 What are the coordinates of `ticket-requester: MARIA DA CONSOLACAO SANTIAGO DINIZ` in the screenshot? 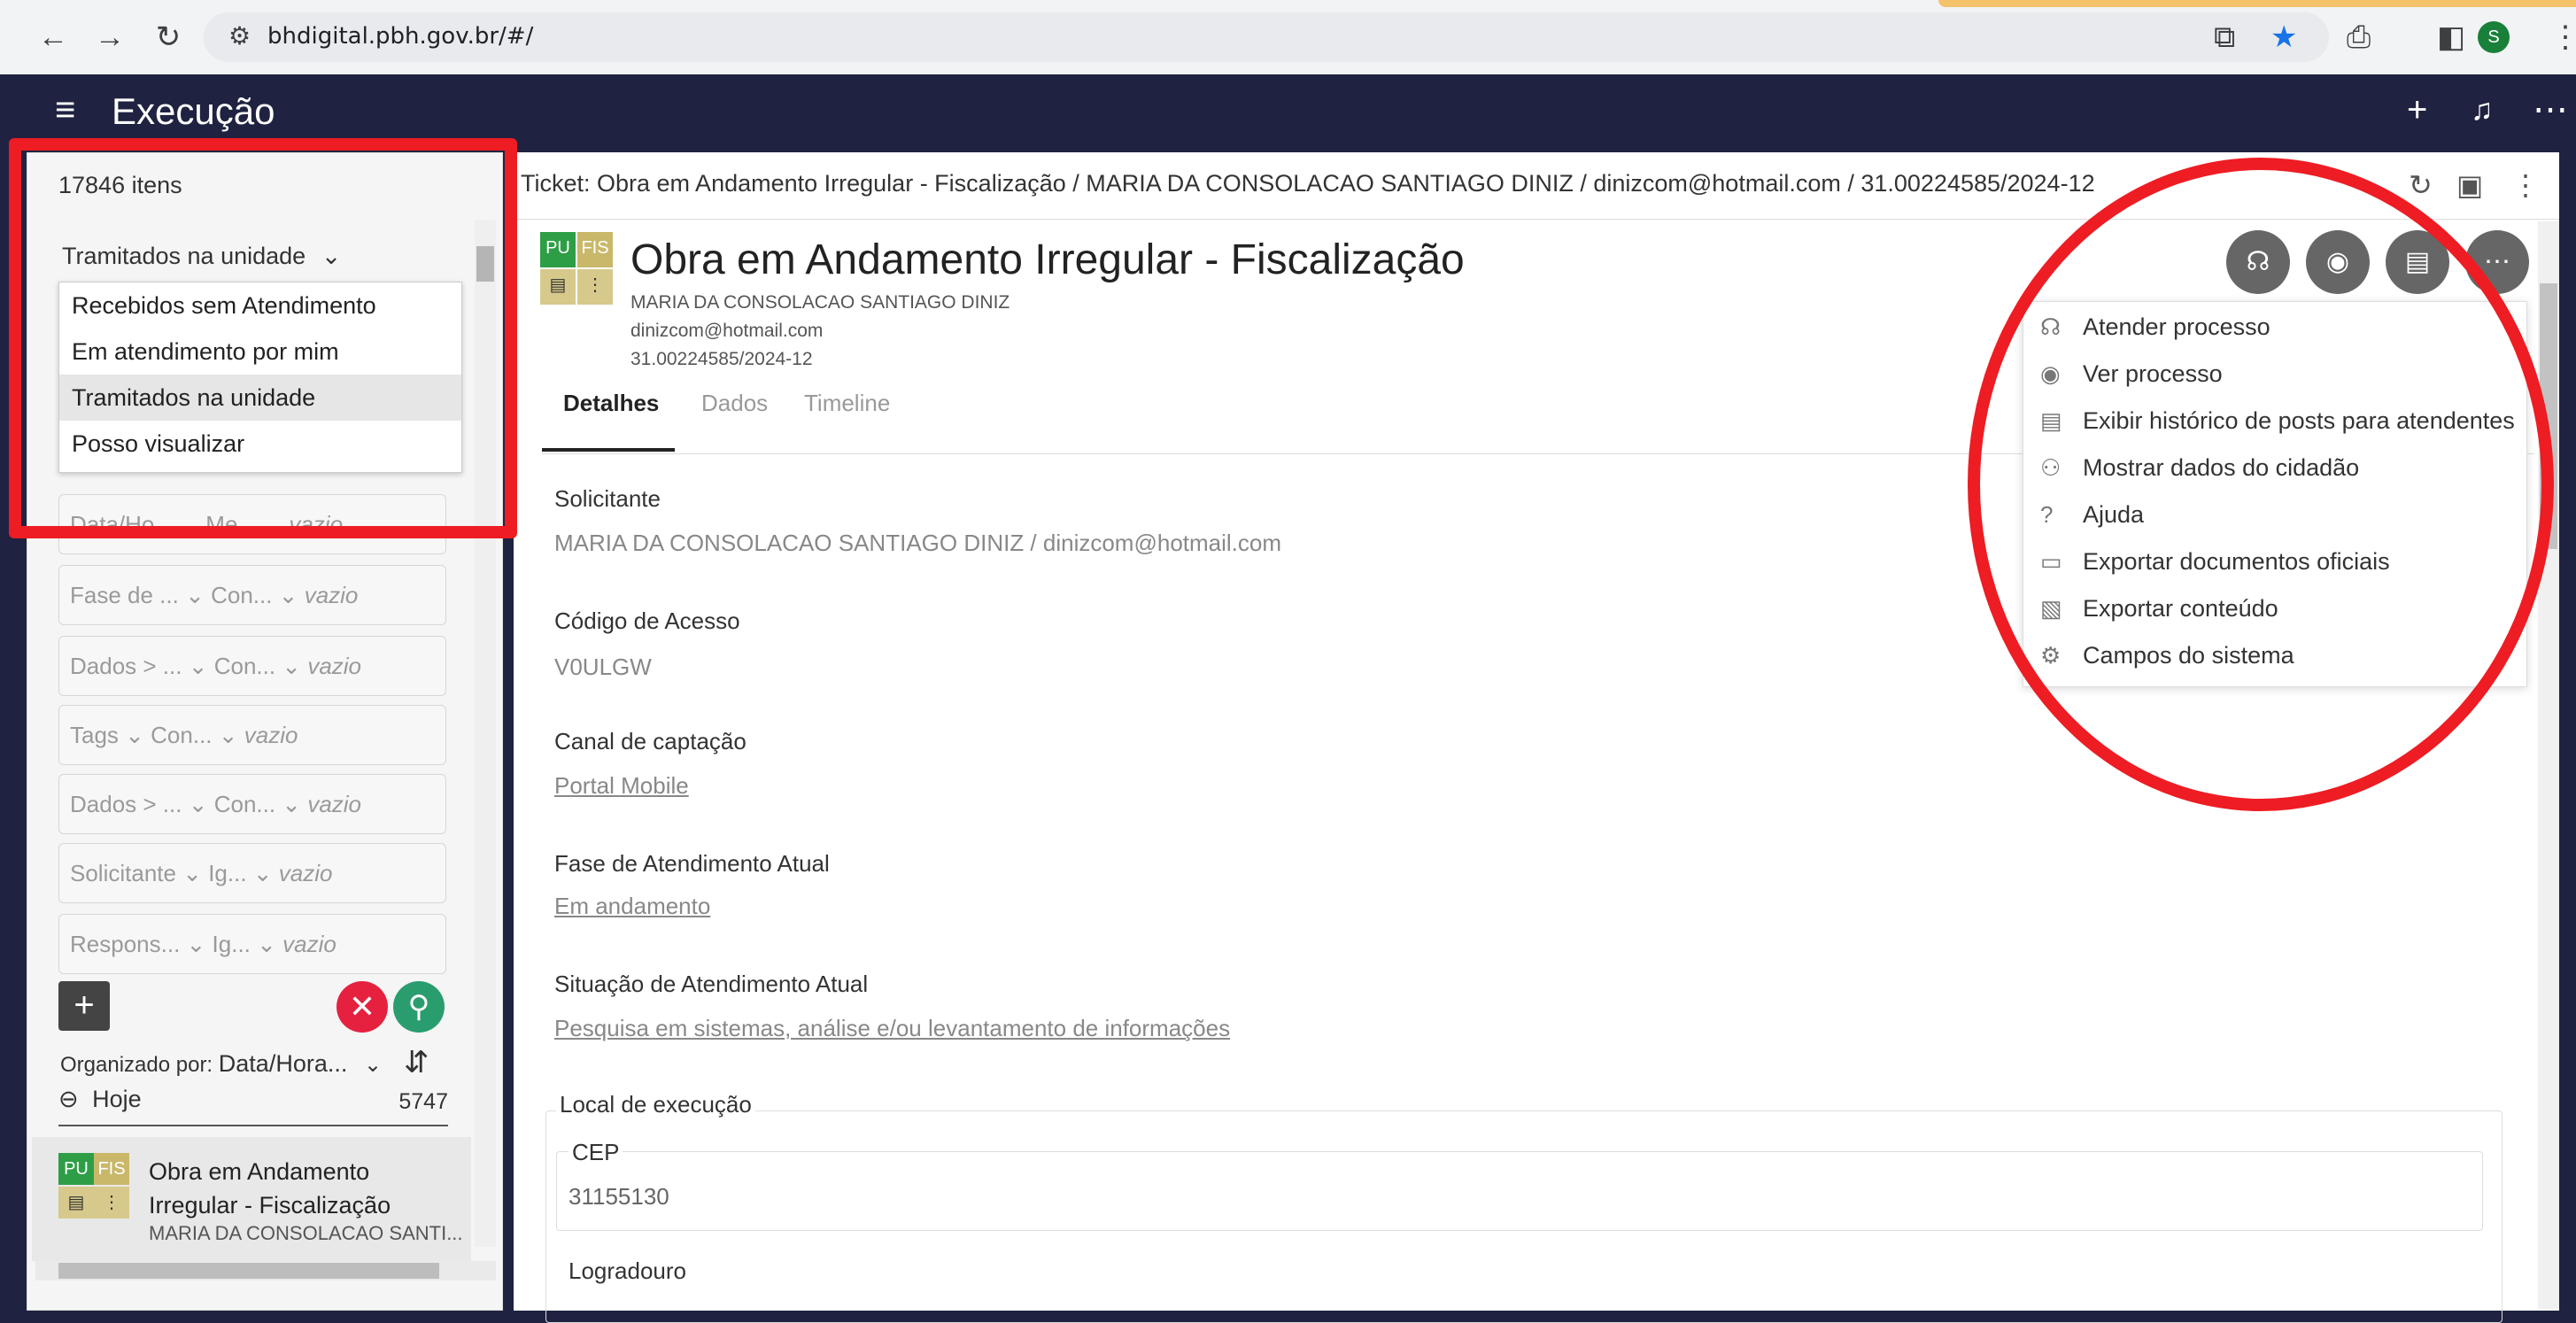 It's located at (820, 302).